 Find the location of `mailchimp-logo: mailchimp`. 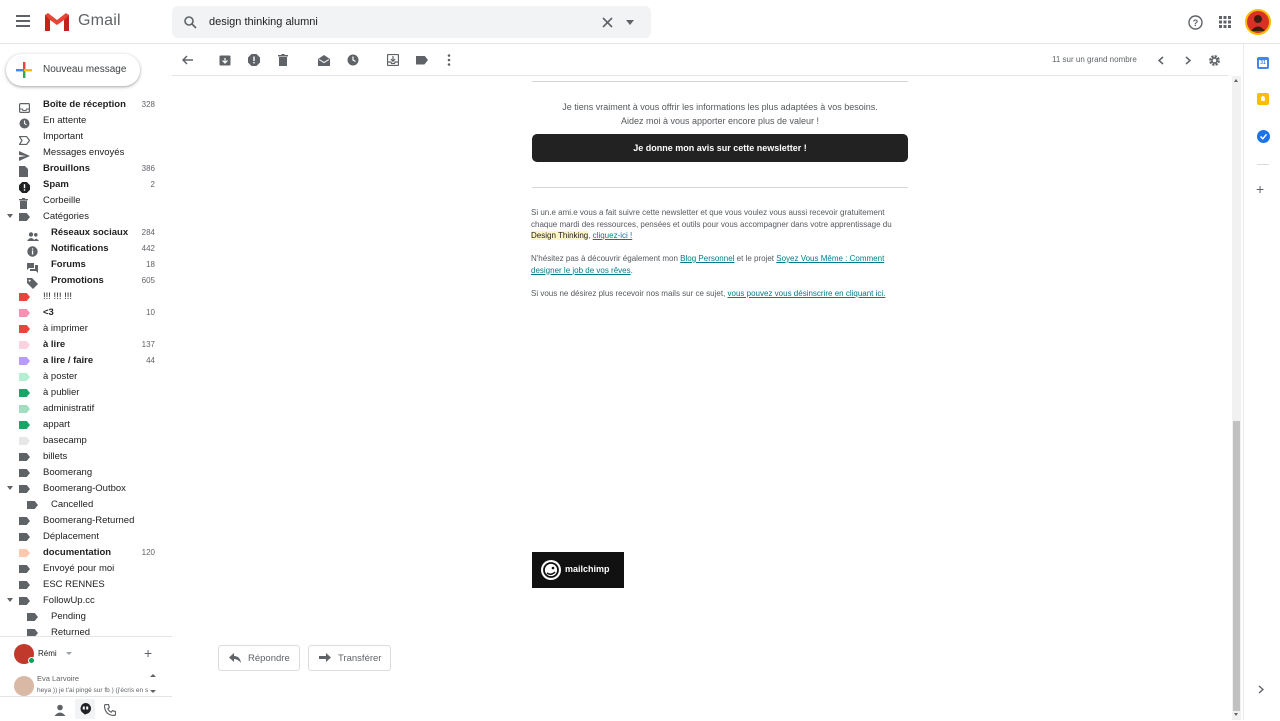

mailchimp-logo: mailchimp is located at coordinates (578, 570).